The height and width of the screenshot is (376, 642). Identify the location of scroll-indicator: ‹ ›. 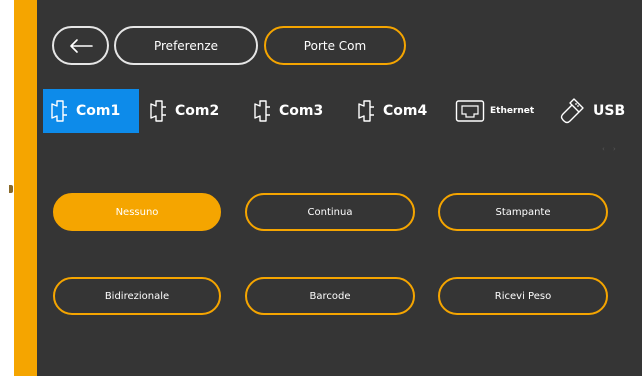
(610, 149).